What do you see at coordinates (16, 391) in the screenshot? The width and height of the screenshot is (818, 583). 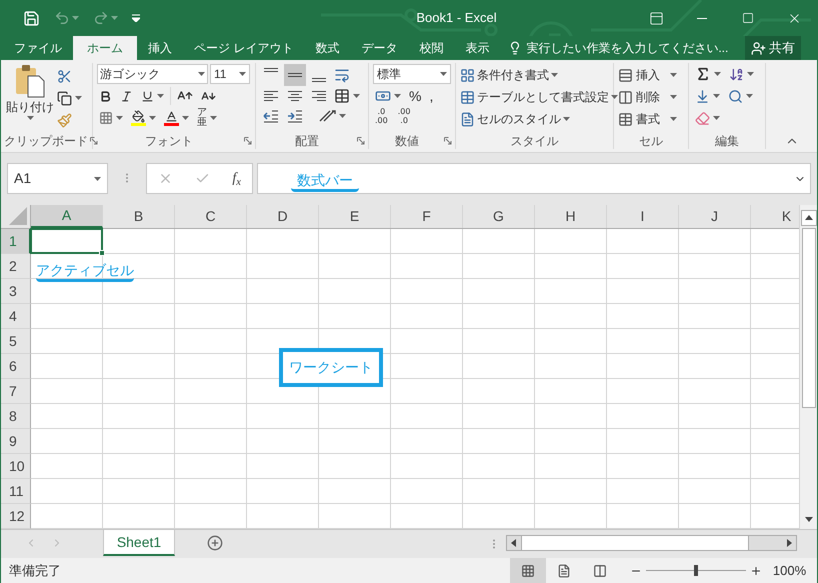 I see `row-header: 7` at bounding box center [16, 391].